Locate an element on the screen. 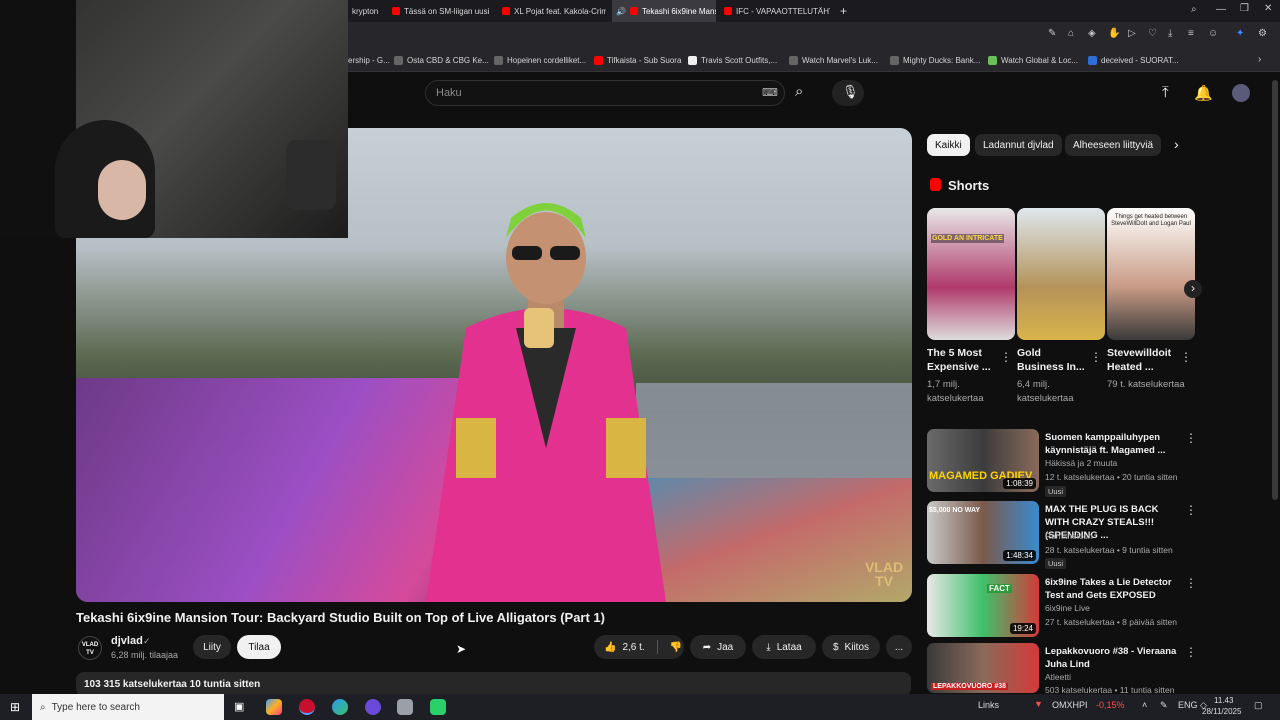 The image size is (1280, 720). windows-start-icon: ⊞ is located at coordinates (15, 707).